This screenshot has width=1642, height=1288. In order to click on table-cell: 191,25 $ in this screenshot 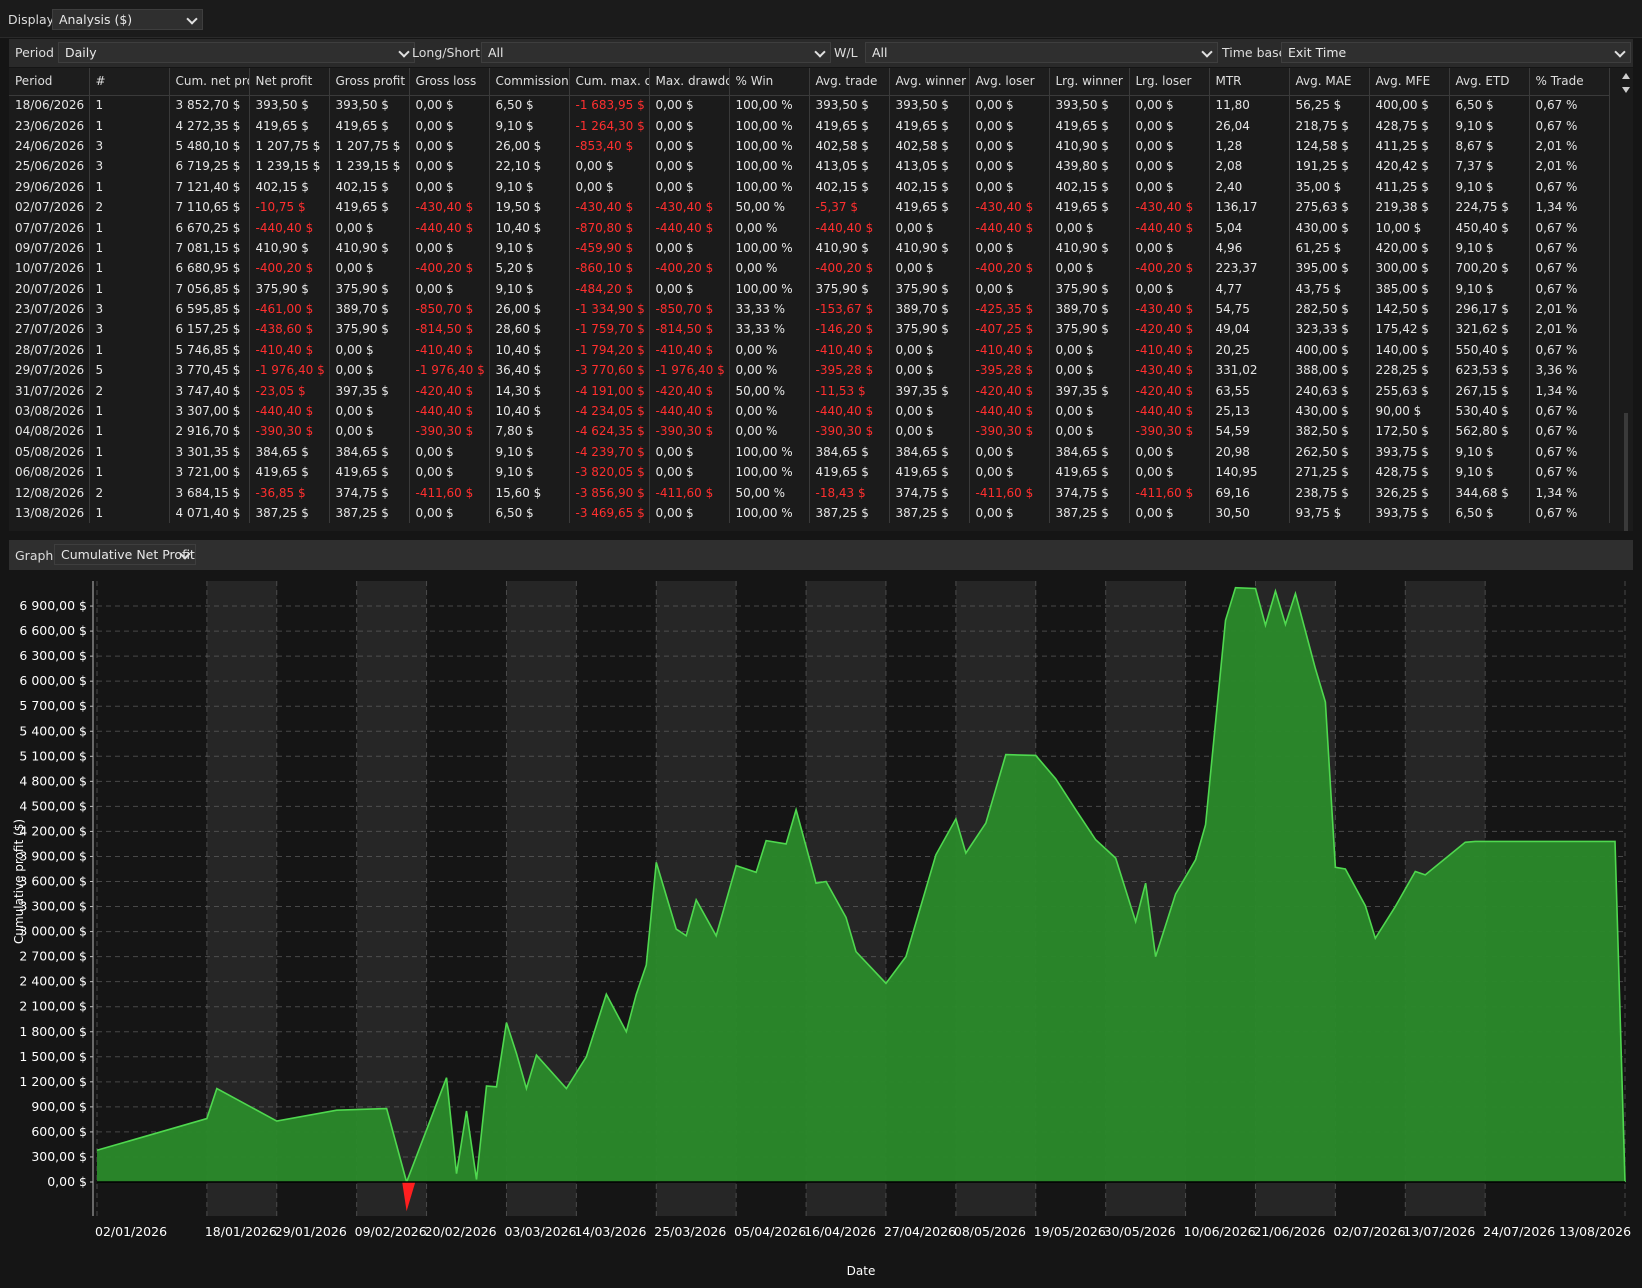, I will do `click(1329, 166)`.